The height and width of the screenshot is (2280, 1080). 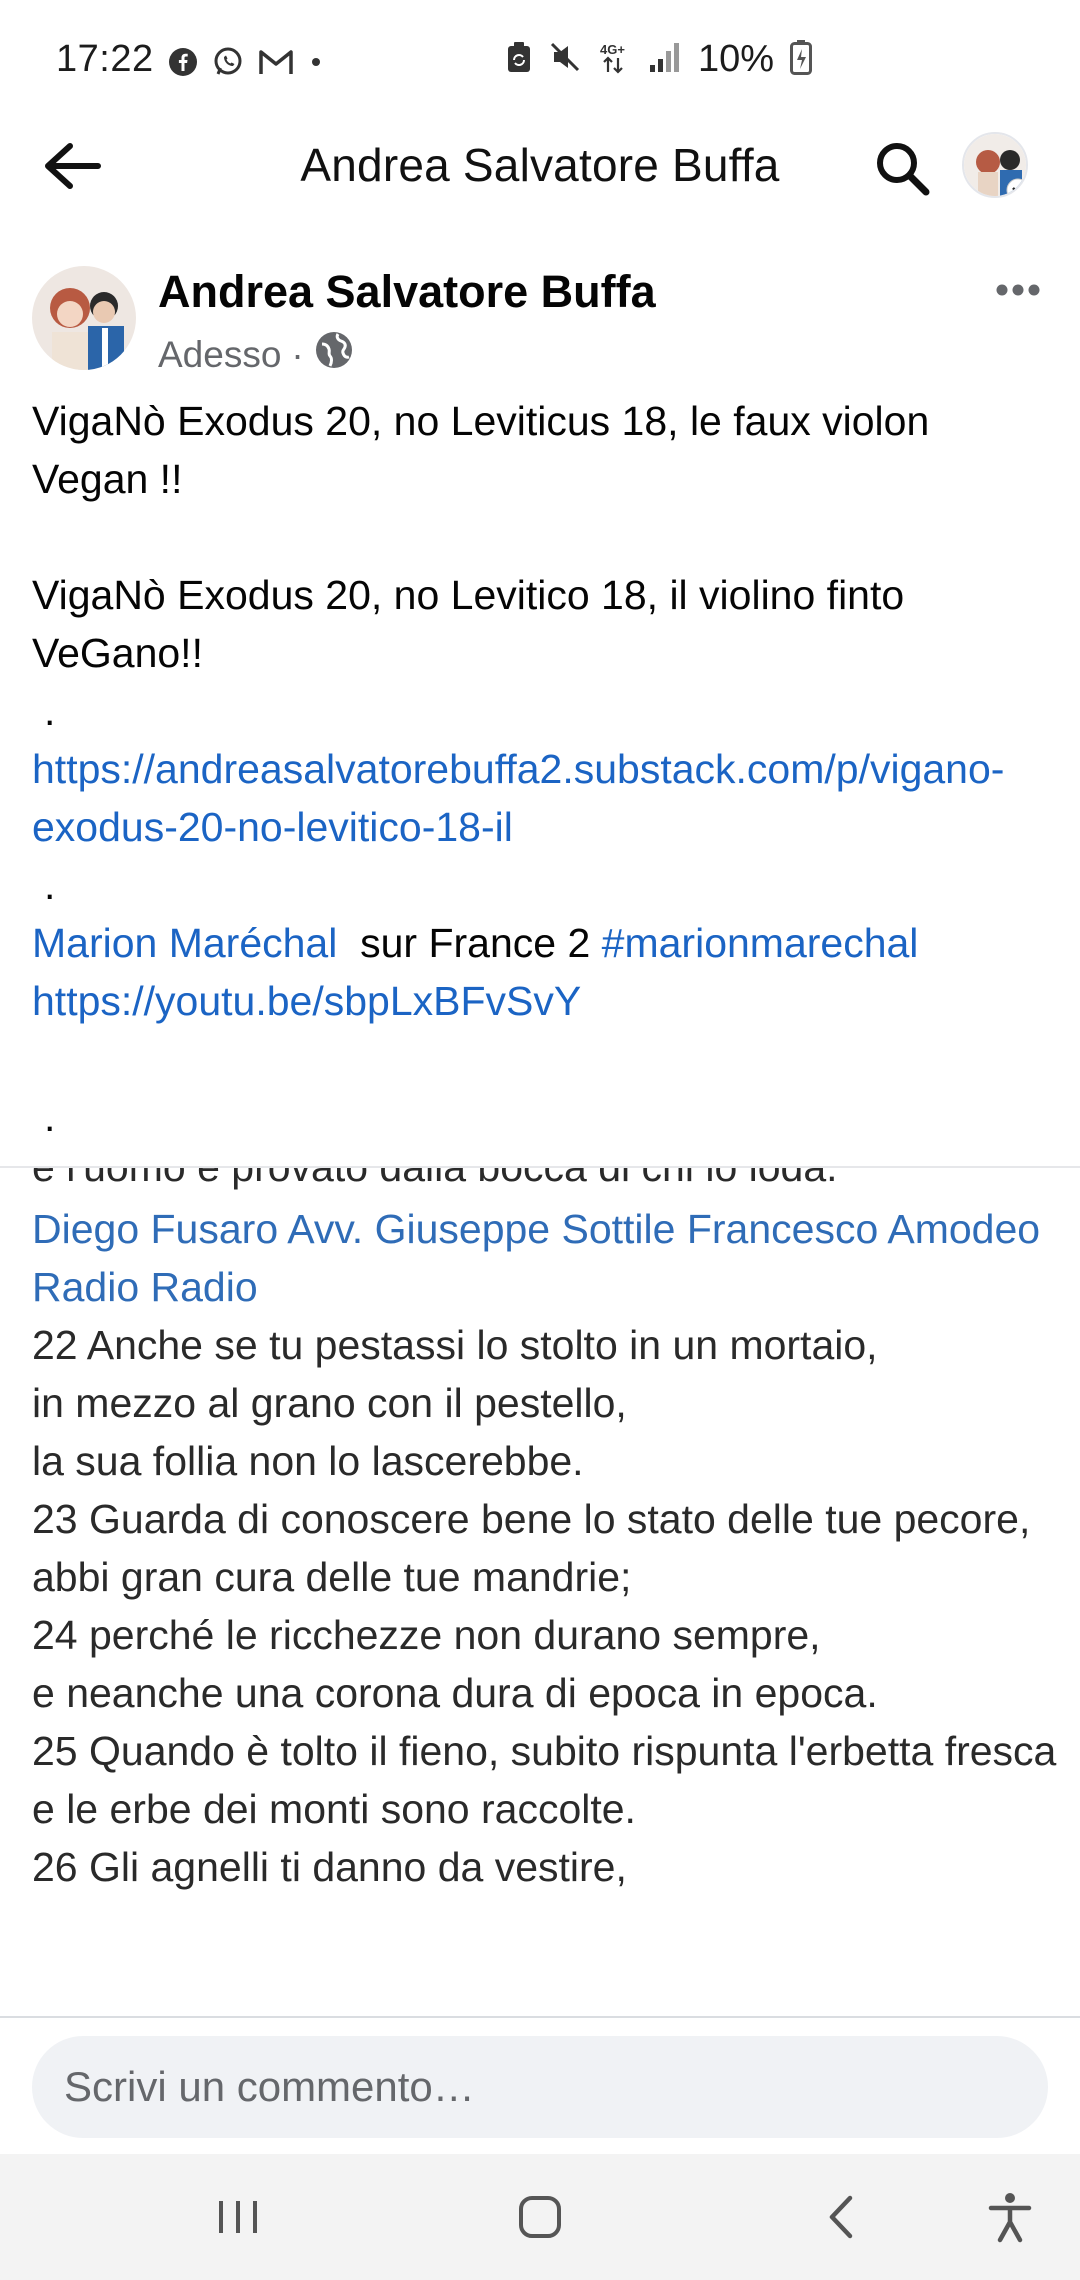 I want to click on more-icon, so click(x=1018, y=290).